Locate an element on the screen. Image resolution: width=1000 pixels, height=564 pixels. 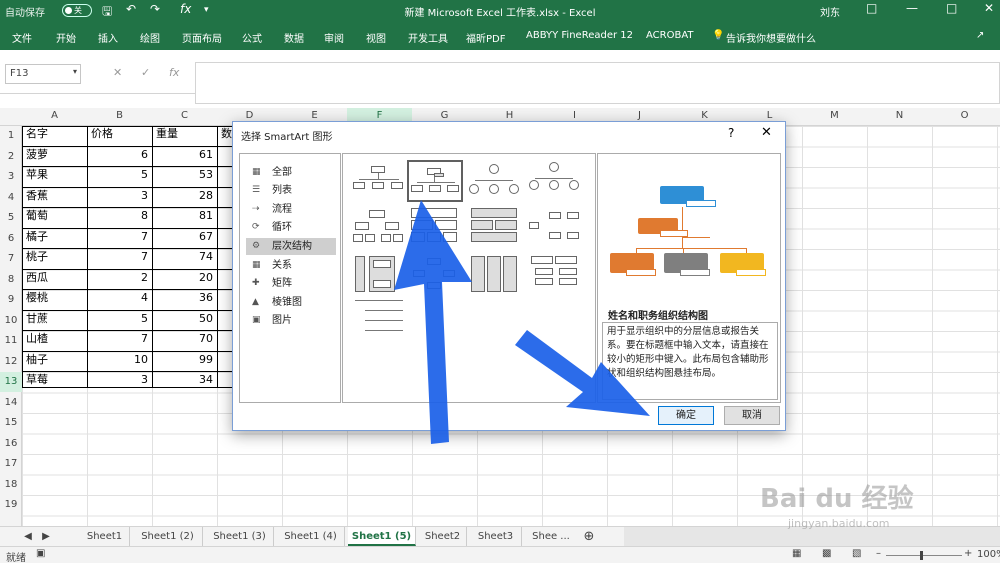
zoom-in-icon: + is located at coordinates (968, 553).